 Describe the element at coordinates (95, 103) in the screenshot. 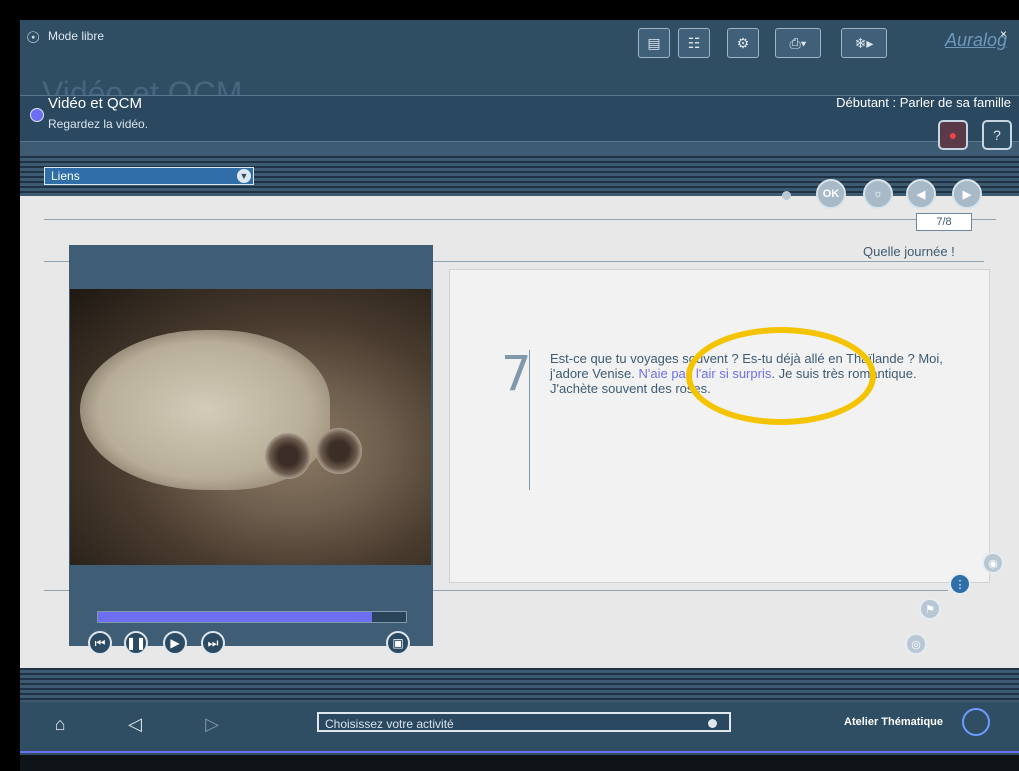

I see `activity-title: Vidéo et QCM` at that location.